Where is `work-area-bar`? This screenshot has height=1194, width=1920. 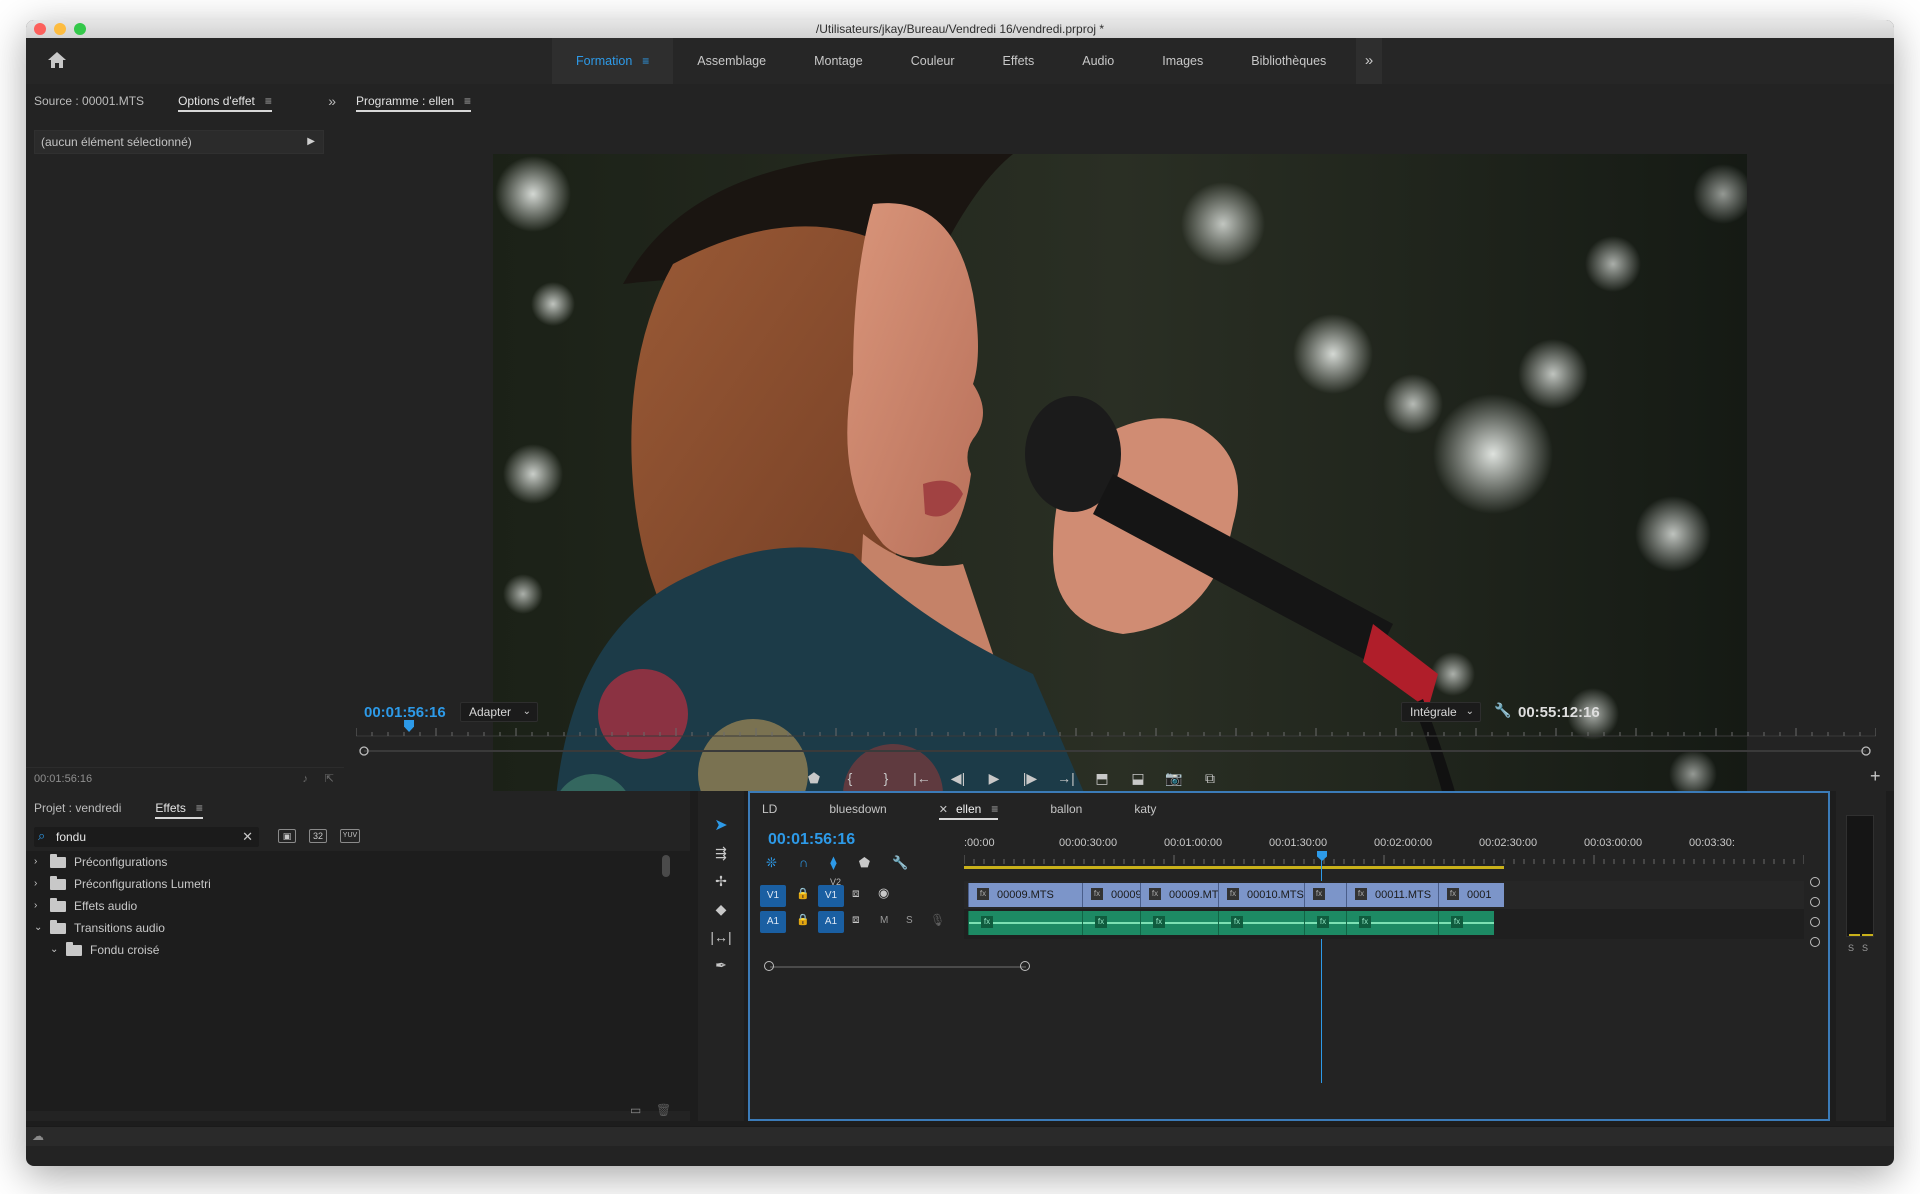
work-area-bar is located at coordinates (1234, 867).